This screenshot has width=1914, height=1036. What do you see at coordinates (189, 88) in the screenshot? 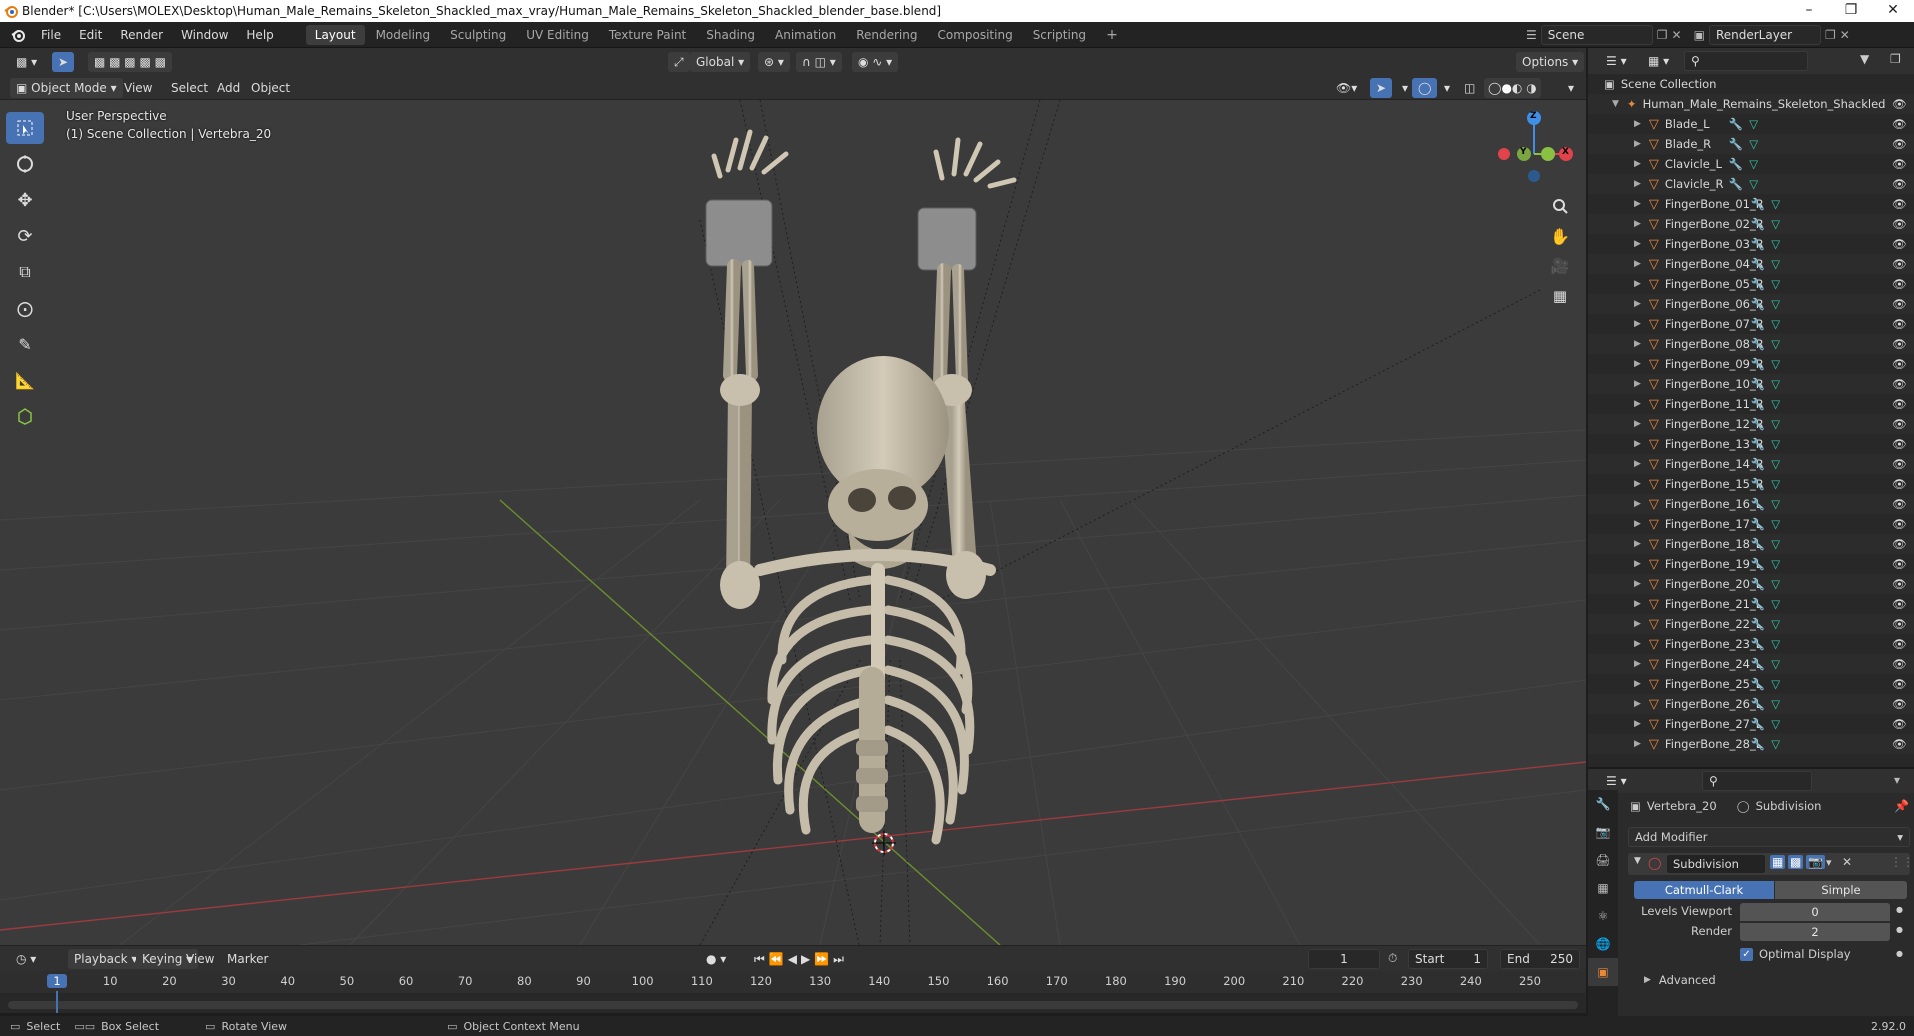
I see `viewport-menu-select: Select` at bounding box center [189, 88].